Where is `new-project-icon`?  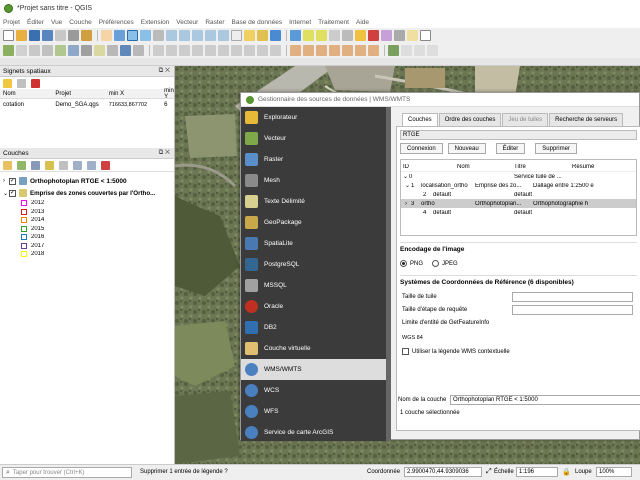
new-project-icon is located at coordinates (8, 35).